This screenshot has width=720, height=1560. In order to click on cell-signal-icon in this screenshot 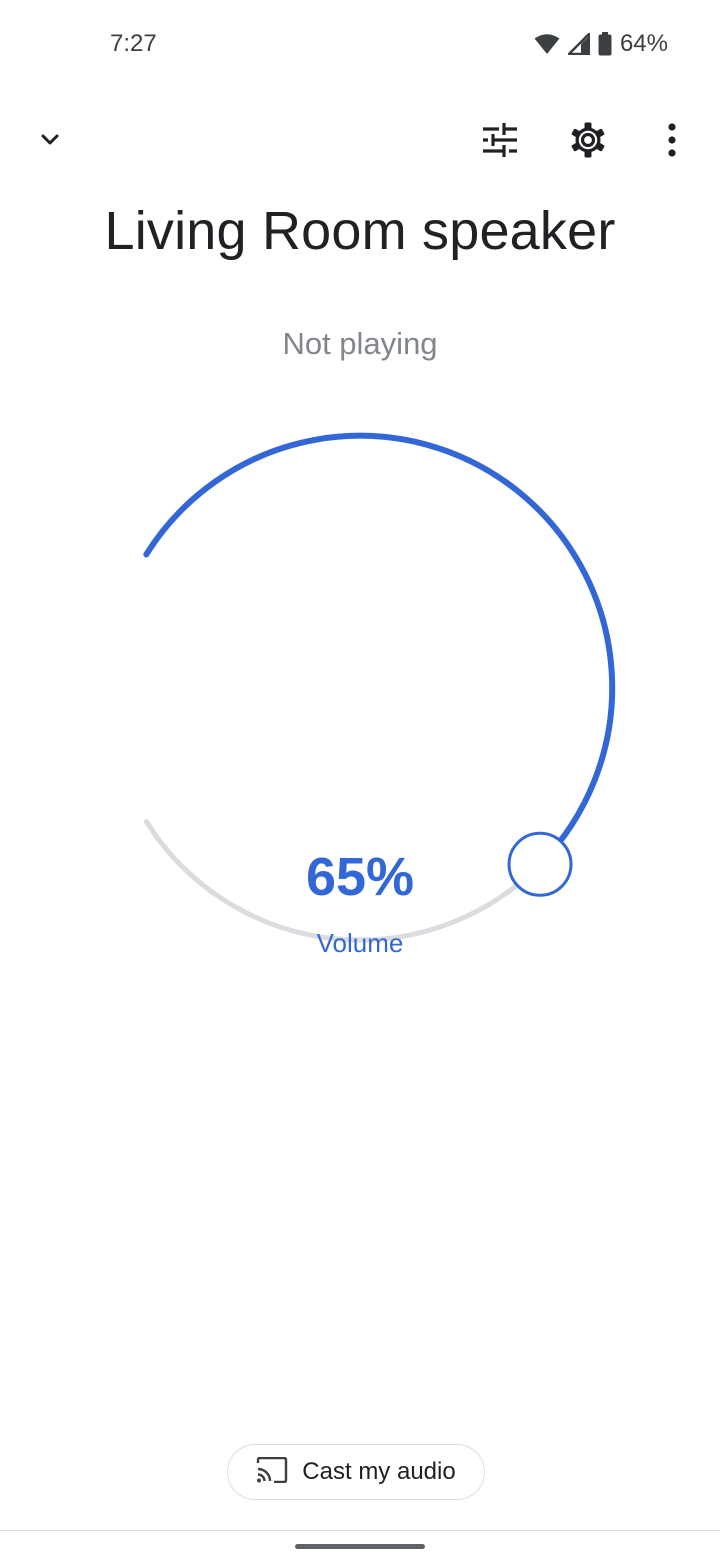, I will do `click(578, 44)`.